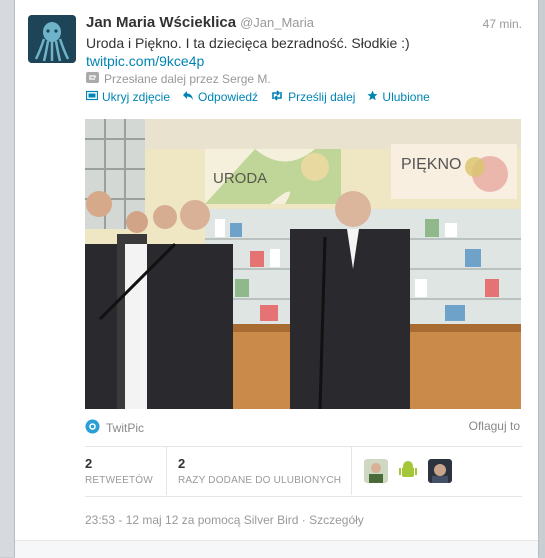  What do you see at coordinates (303, 446) in the screenshot?
I see `stats-divider-top` at bounding box center [303, 446].